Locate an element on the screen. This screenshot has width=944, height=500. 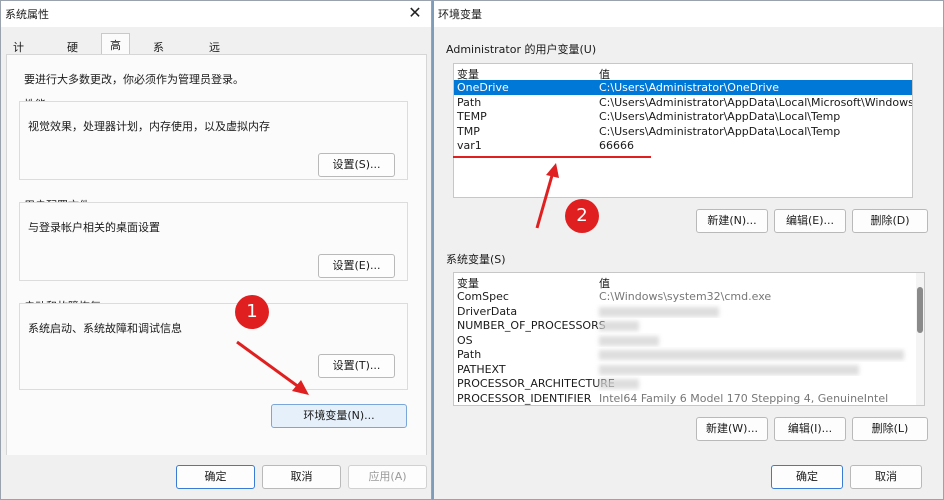
annotation-badge-1: 1 is located at coordinates (252, 312).